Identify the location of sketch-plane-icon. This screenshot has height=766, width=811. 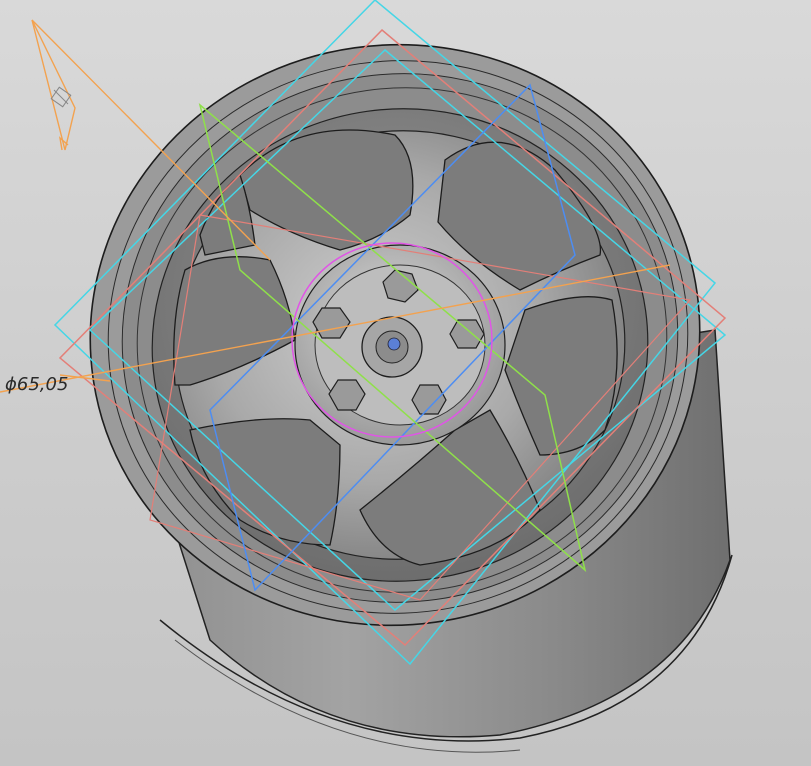
(61, 97).